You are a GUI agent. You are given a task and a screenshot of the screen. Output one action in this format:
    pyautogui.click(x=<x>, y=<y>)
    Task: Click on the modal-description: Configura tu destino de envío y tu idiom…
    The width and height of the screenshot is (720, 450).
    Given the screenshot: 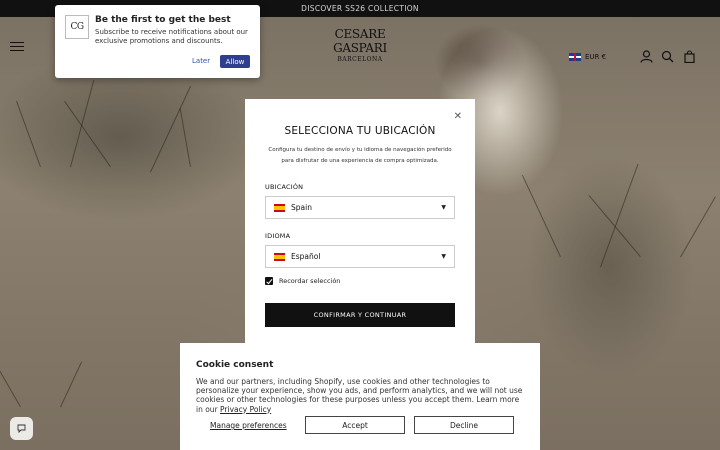 What is the action you would take?
    pyautogui.click(x=360, y=155)
    